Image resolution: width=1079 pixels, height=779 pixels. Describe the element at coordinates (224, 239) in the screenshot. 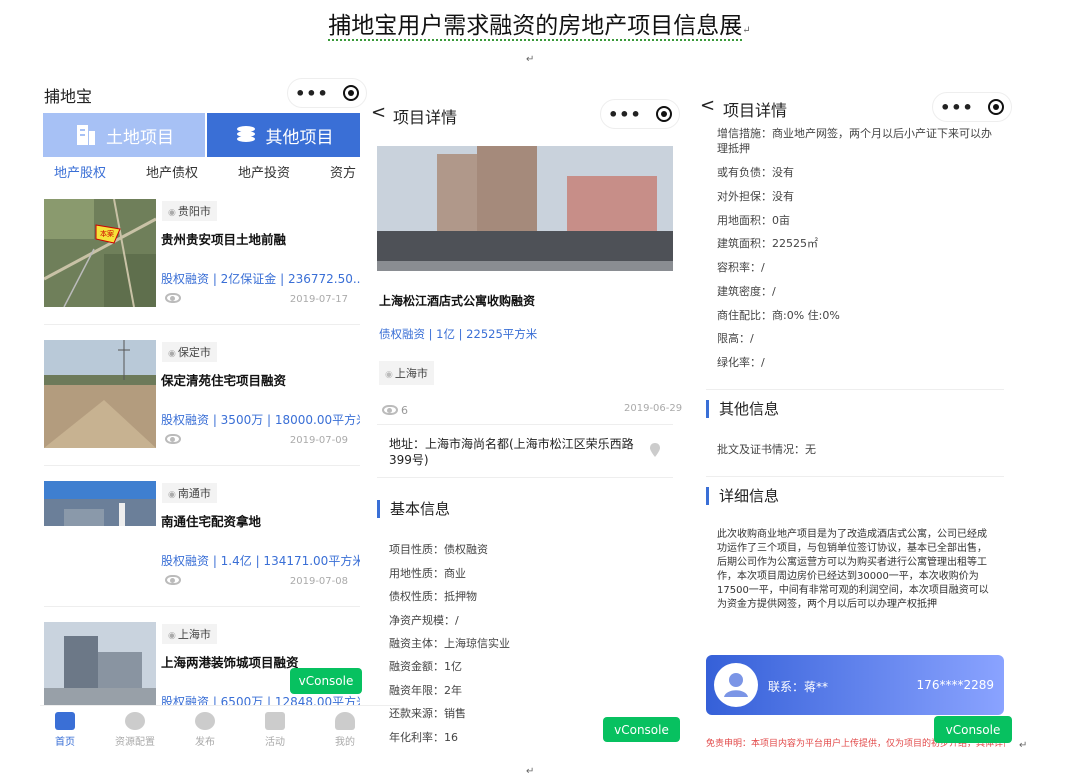

I see `project-title: 贵州贵安项目土地前融` at that location.